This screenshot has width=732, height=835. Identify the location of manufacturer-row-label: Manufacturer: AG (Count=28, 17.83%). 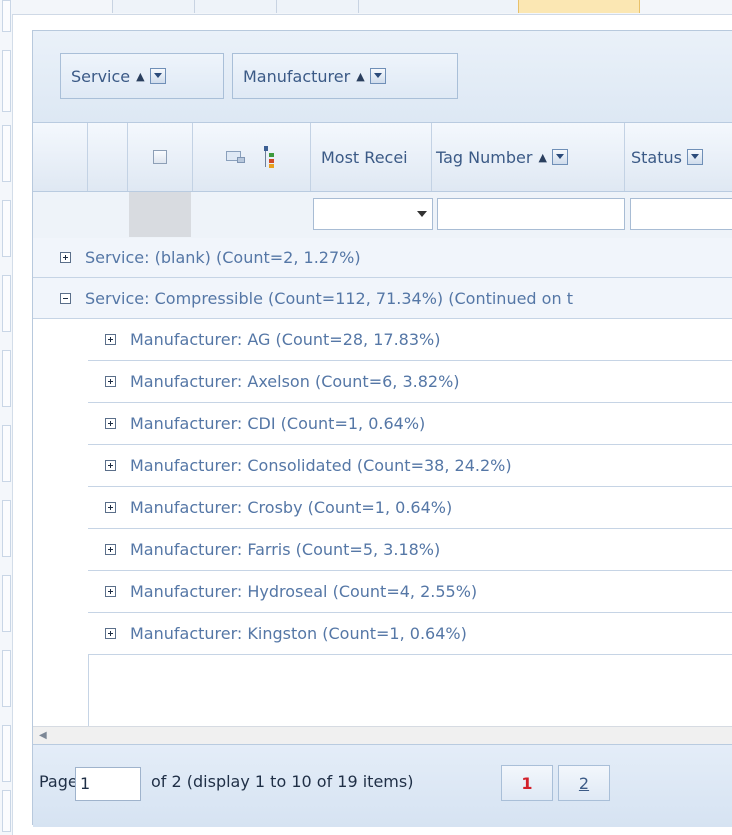
(285, 339).